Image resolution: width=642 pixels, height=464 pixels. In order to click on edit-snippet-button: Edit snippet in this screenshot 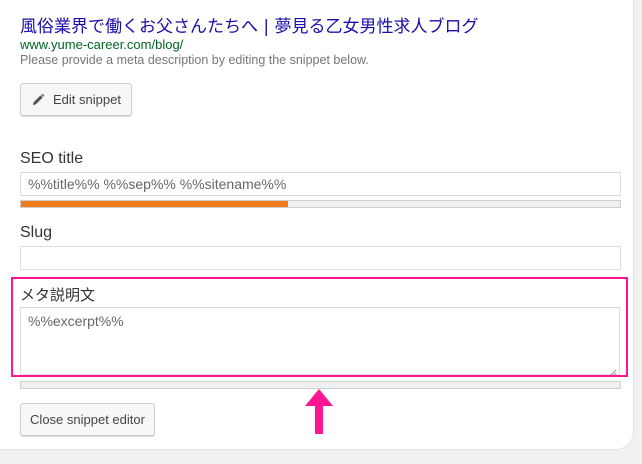, I will do `click(76, 99)`.